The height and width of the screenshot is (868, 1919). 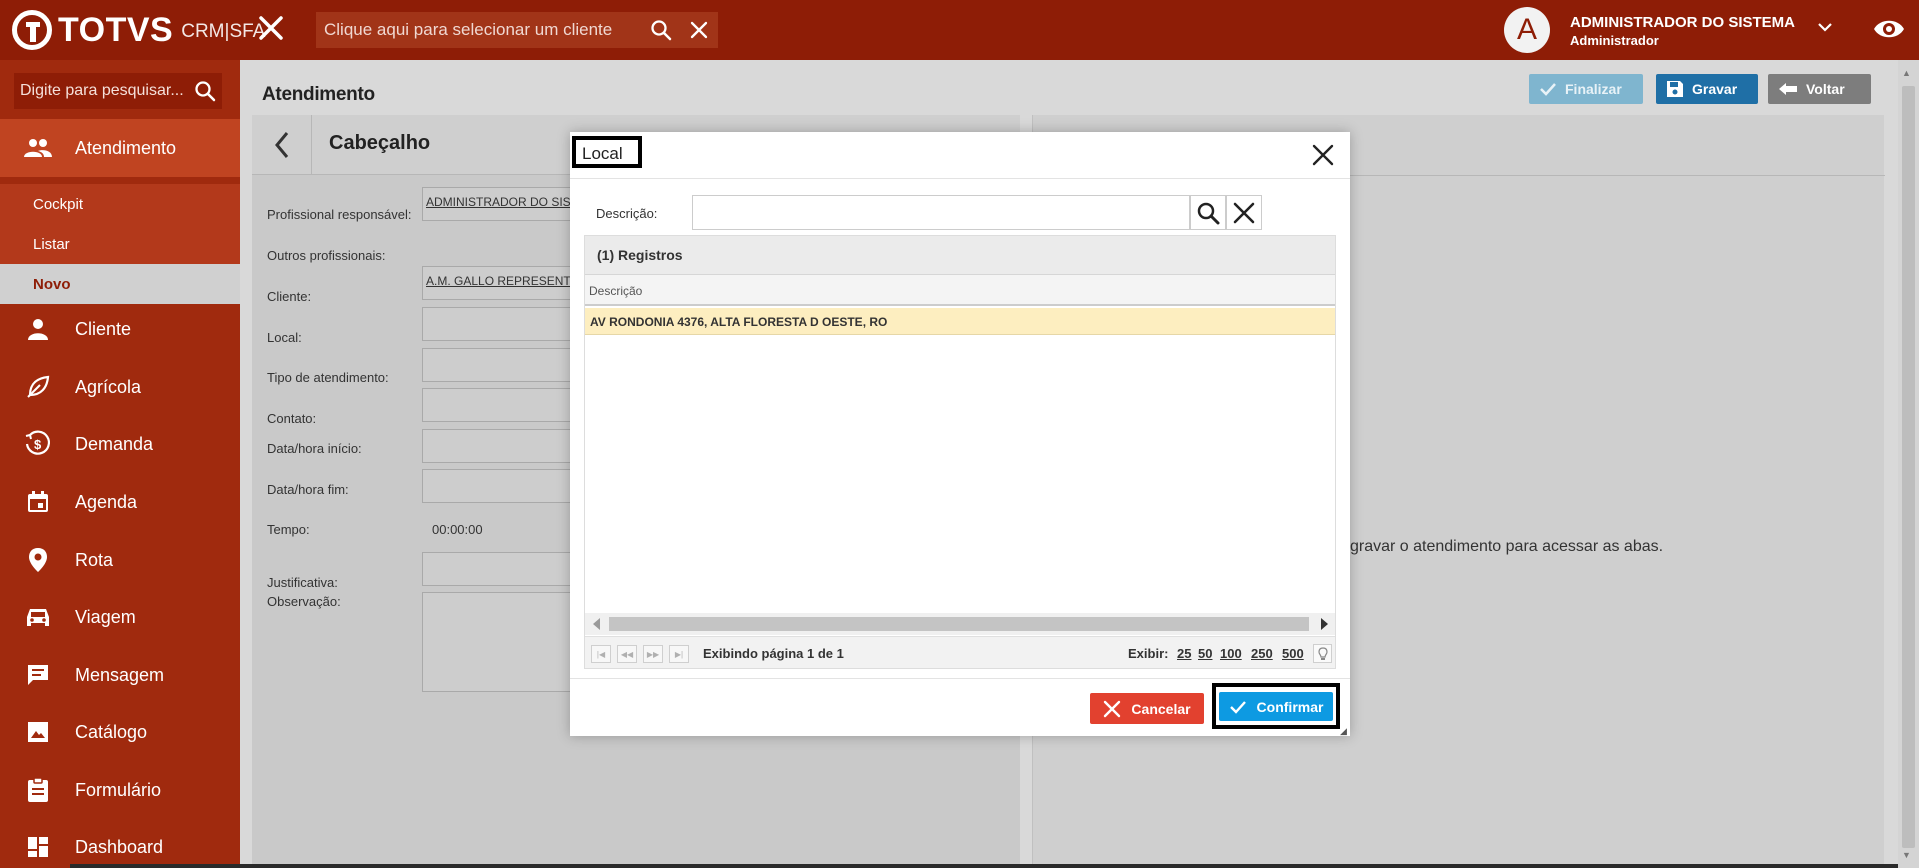 I want to click on clear-client-icon, so click(x=699, y=30).